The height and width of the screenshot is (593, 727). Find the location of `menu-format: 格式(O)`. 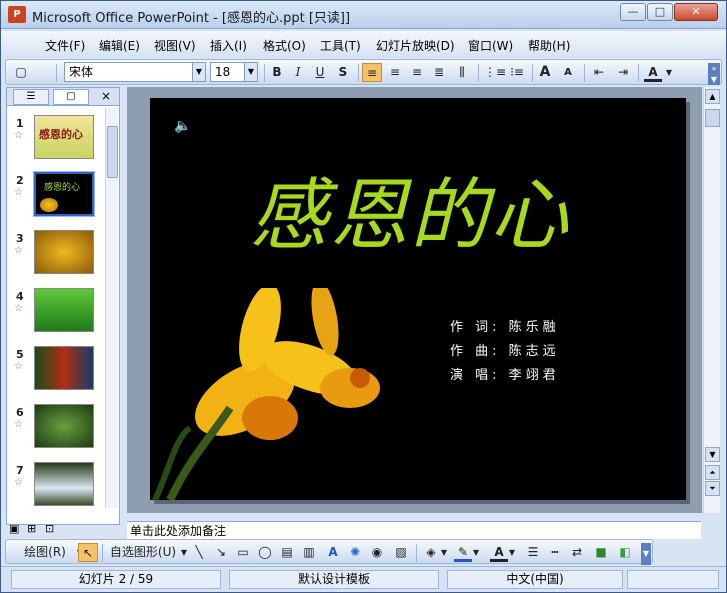

menu-format: 格式(O) is located at coordinates (284, 45).